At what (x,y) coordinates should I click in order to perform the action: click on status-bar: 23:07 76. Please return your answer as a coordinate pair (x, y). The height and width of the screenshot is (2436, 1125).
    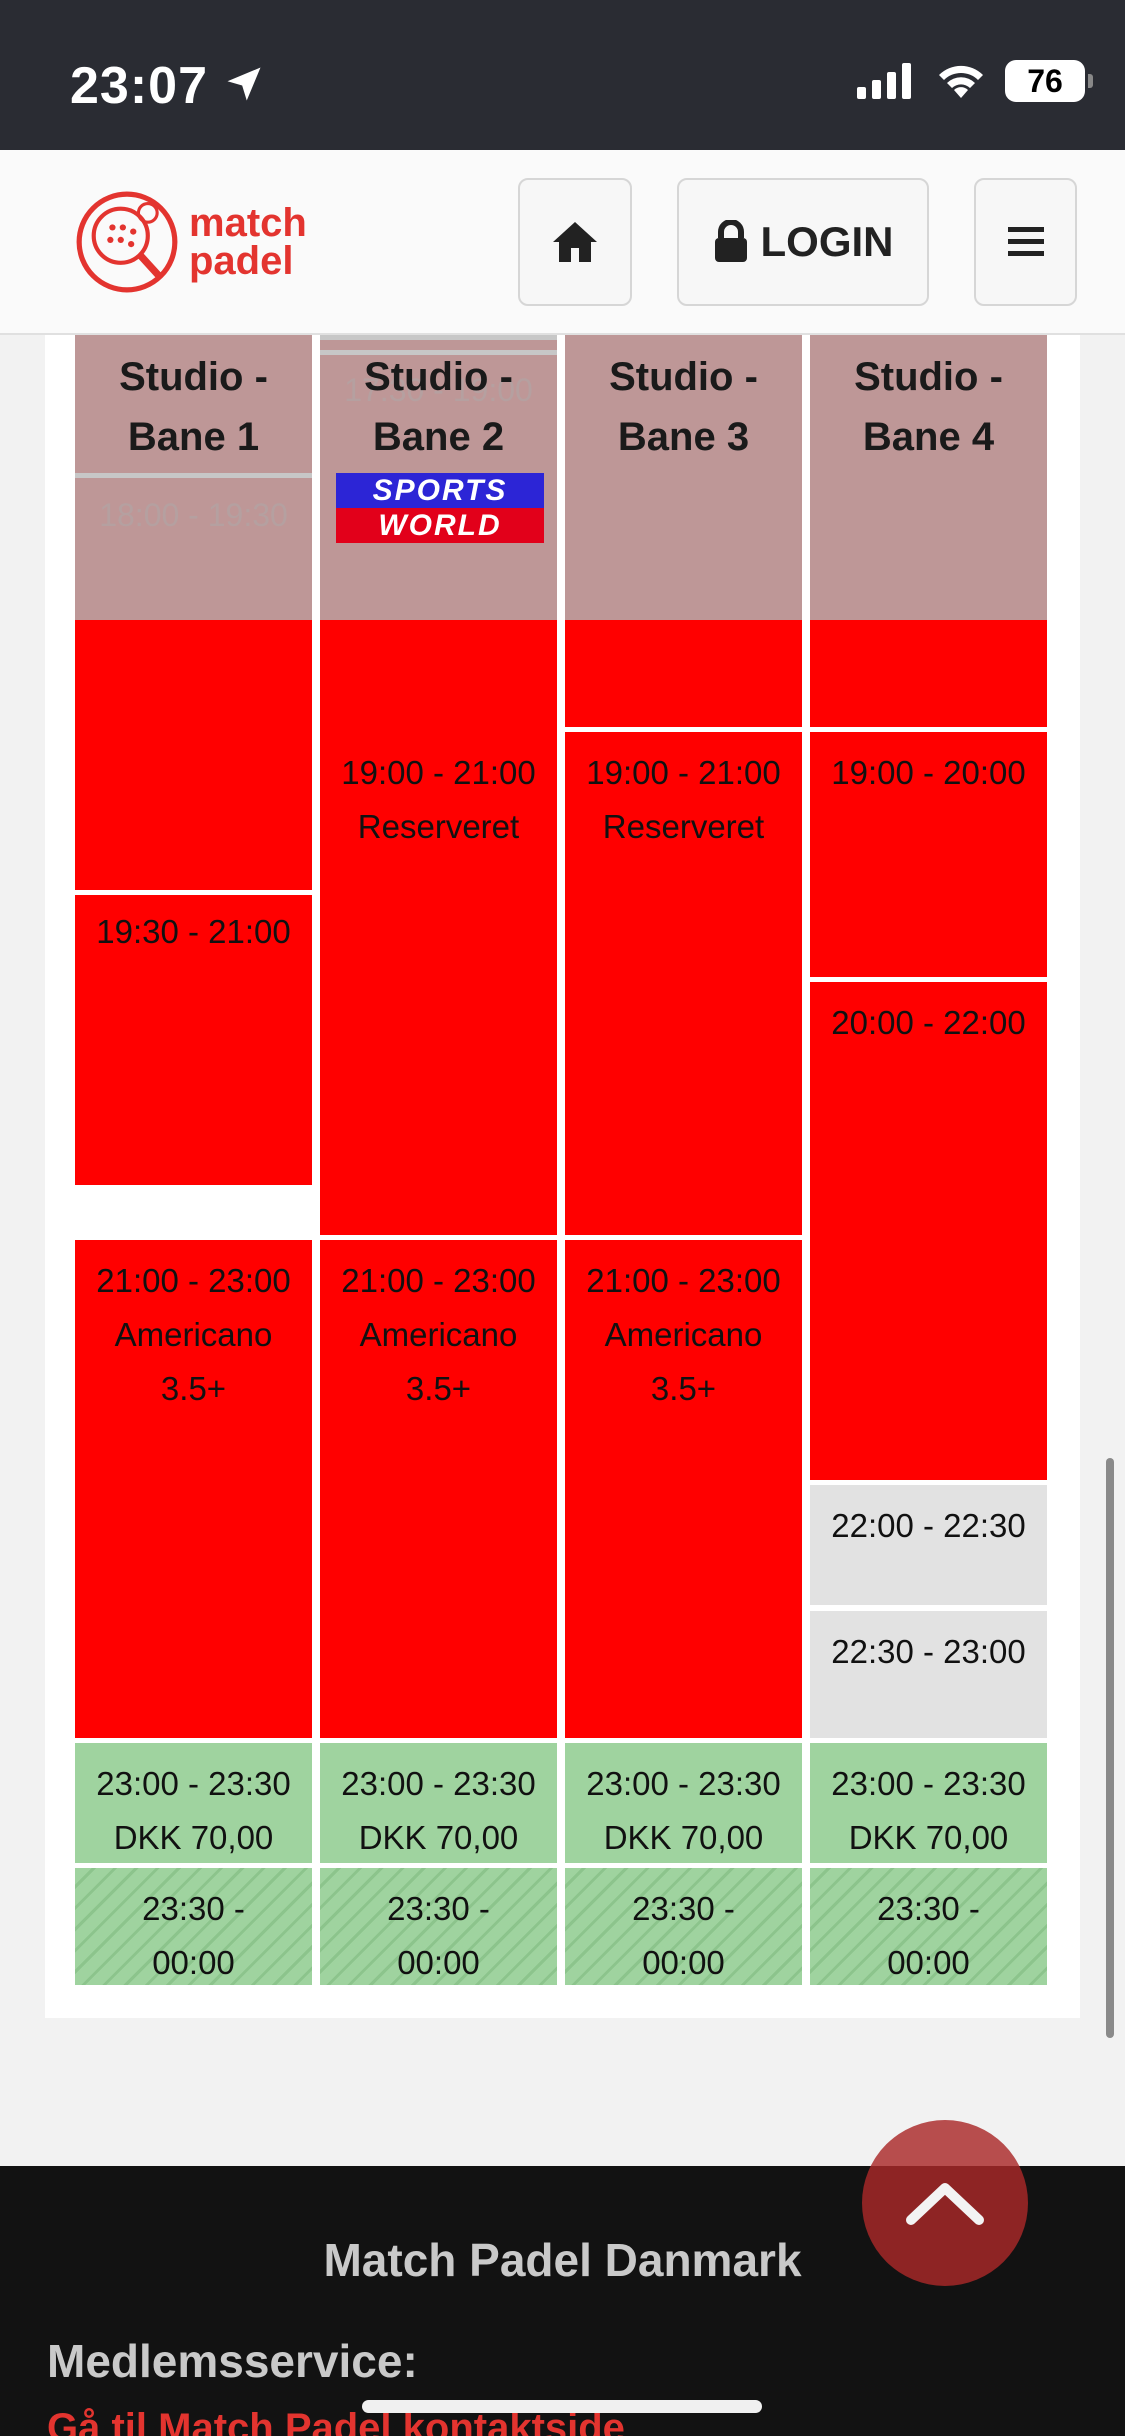
    Looking at the image, I should click on (562, 75).